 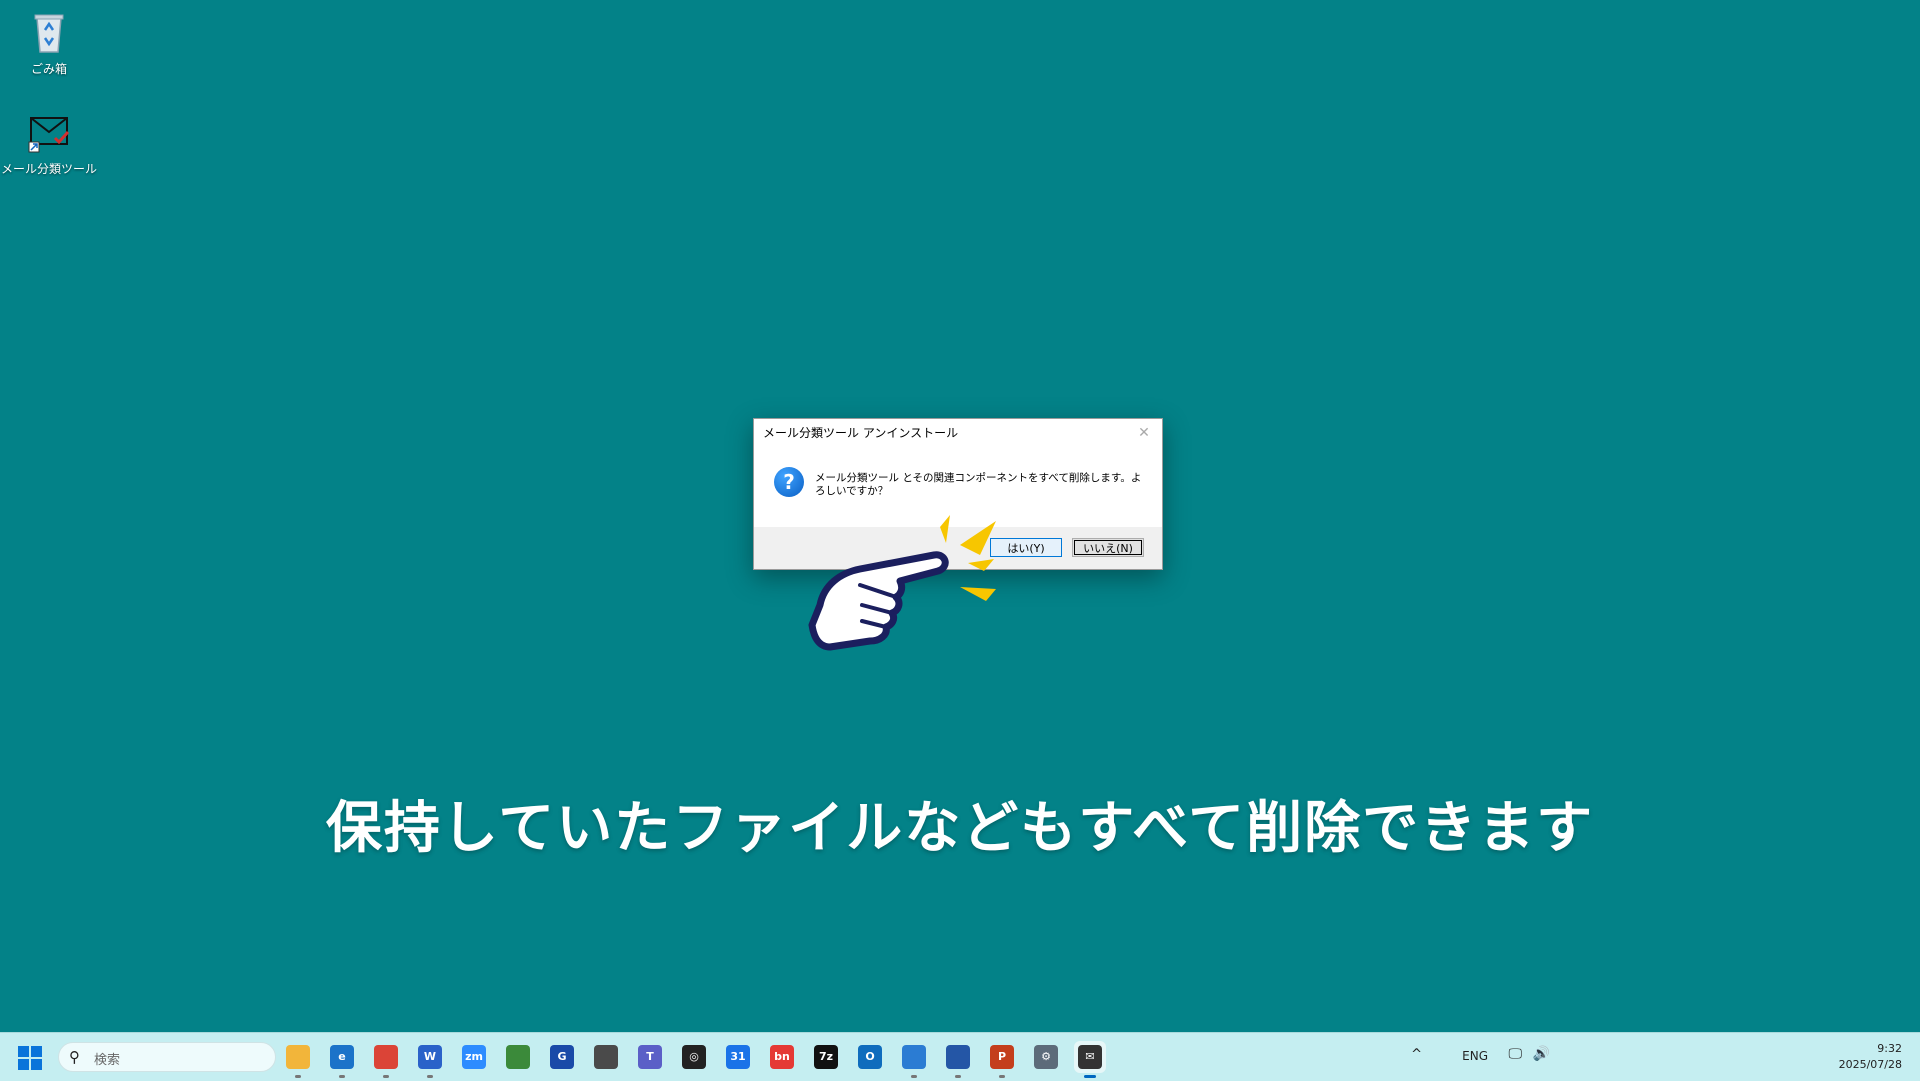 I want to click on taskbar-app-app-green, so click(x=518, y=1057).